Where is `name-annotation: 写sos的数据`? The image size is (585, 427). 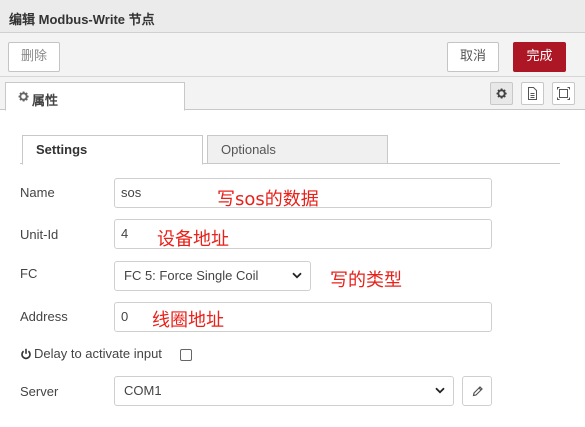 name-annotation: 写sos的数据 is located at coordinates (268, 199).